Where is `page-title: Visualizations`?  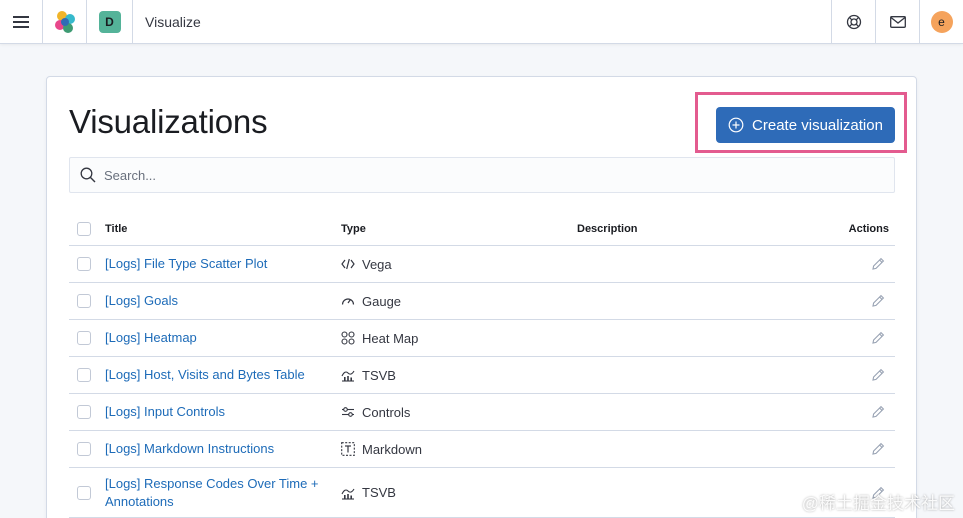 page-title: Visualizations is located at coordinates (168, 121).